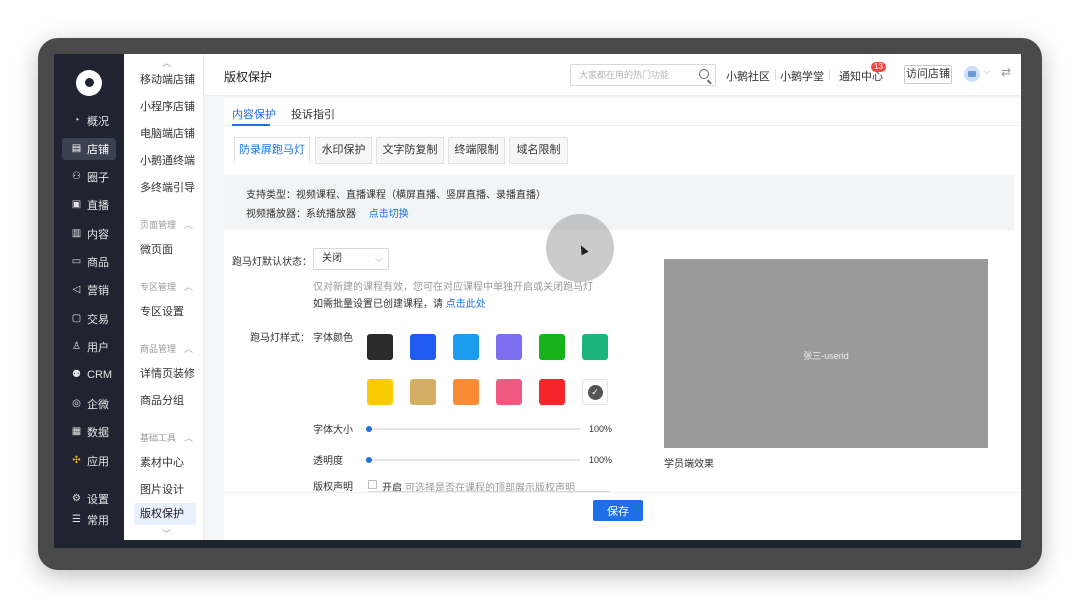  What do you see at coordinates (166, 224) in the screenshot?
I see `subnav-group-page: 页面管理 ︿` at bounding box center [166, 224].